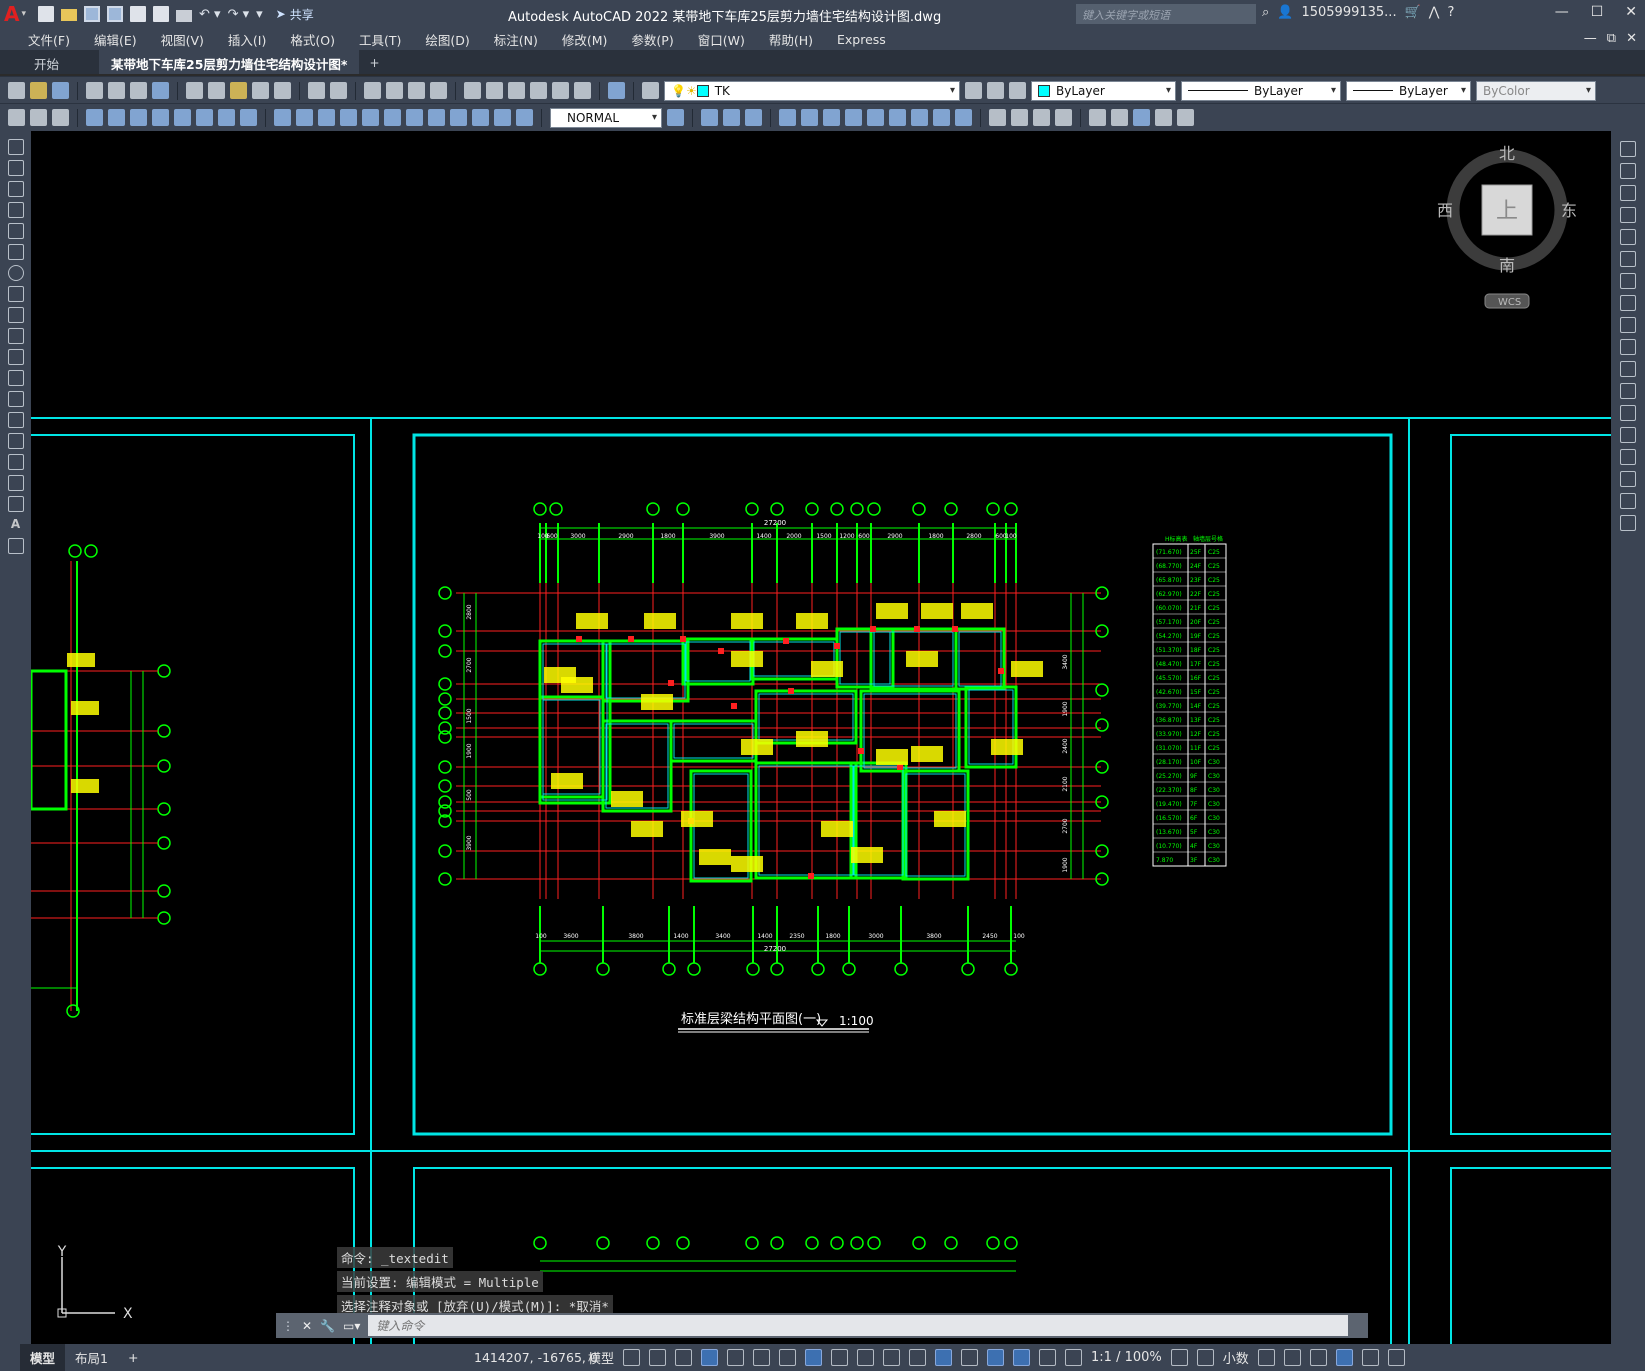 The width and height of the screenshot is (1645, 1371). I want to click on user-icon: 👤, so click(1285, 12).